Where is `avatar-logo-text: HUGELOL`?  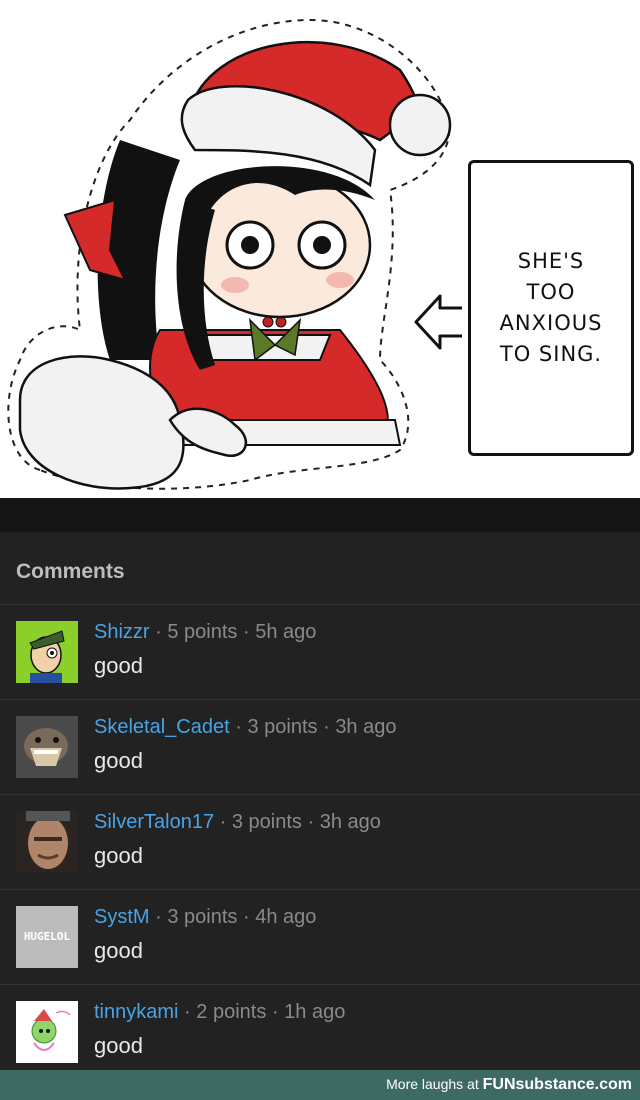 avatar-logo-text: HUGELOL is located at coordinates (47, 936).